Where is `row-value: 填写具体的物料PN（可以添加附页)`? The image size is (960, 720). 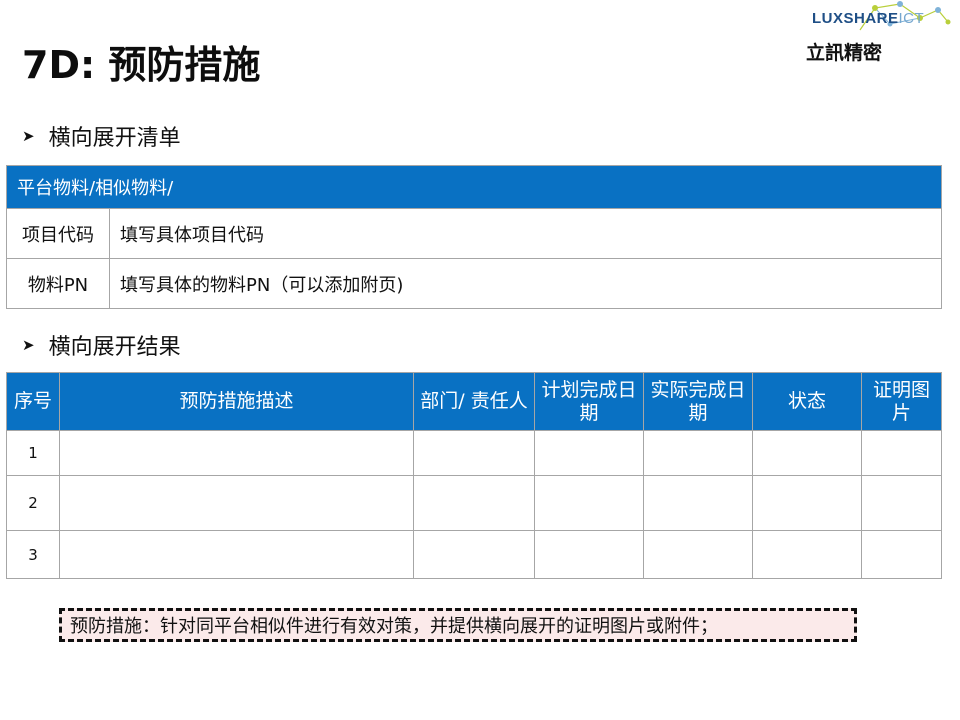 row-value: 填写具体的物料PN（可以添加附页) is located at coordinates (525, 283).